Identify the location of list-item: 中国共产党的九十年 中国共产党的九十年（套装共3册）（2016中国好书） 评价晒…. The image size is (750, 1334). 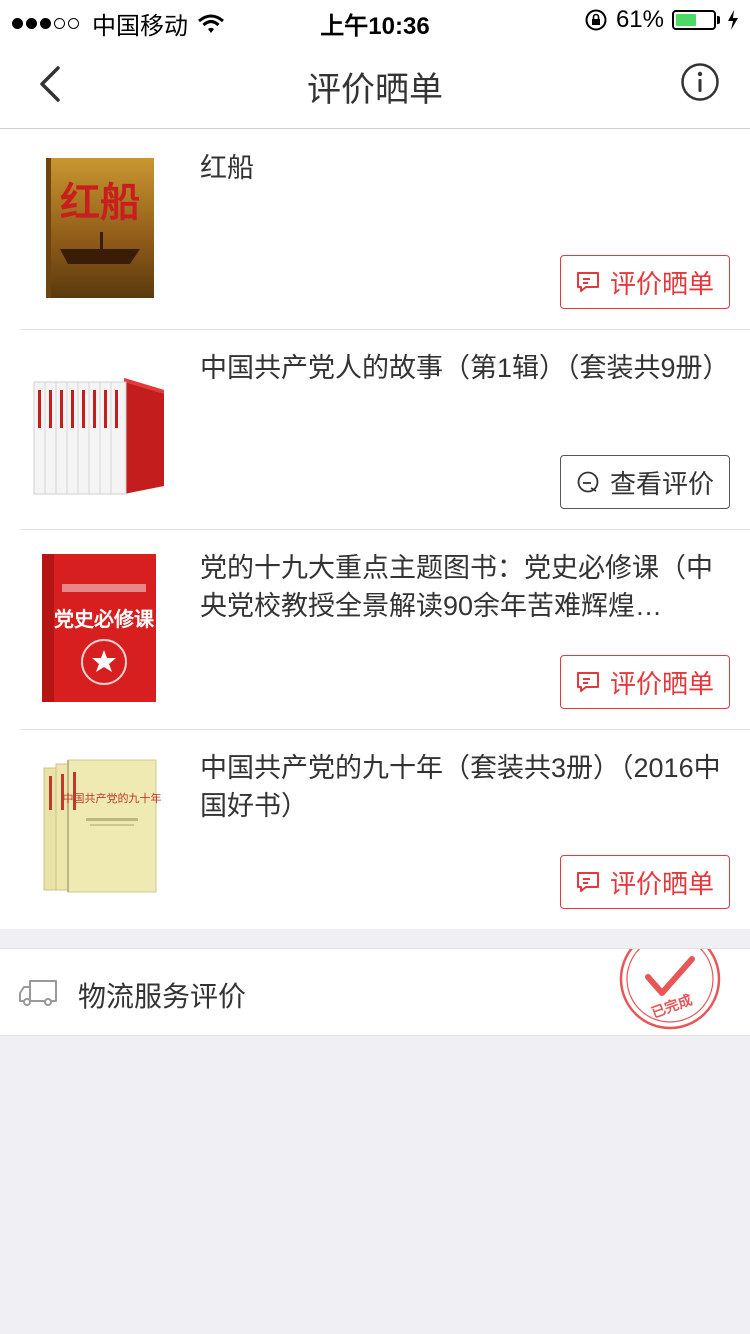
(375, 829).